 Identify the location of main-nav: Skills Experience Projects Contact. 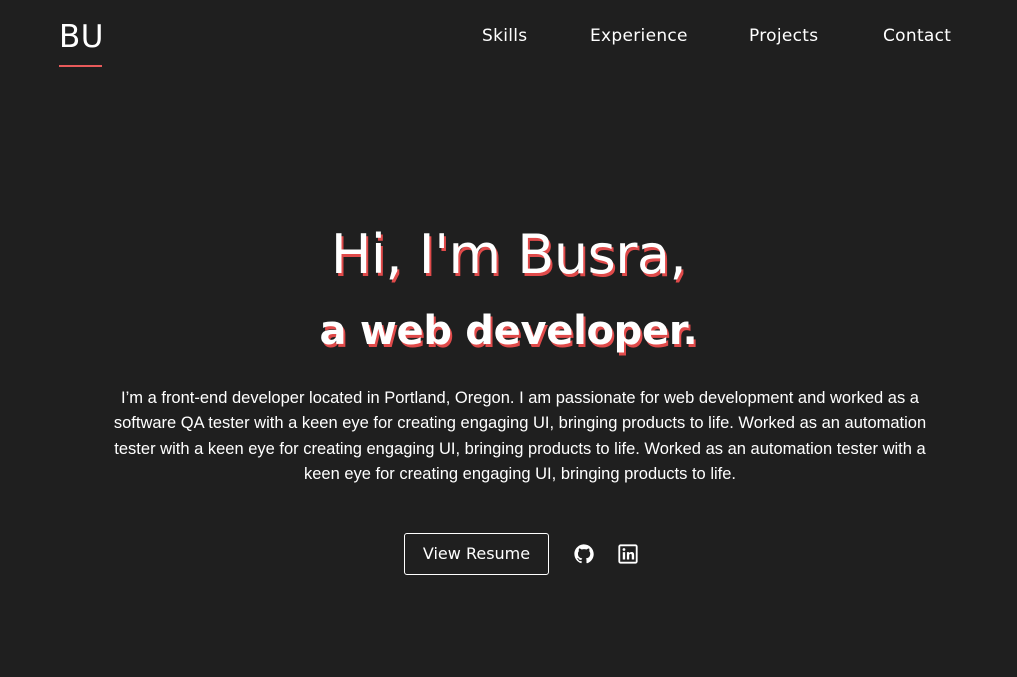
(508, 36).